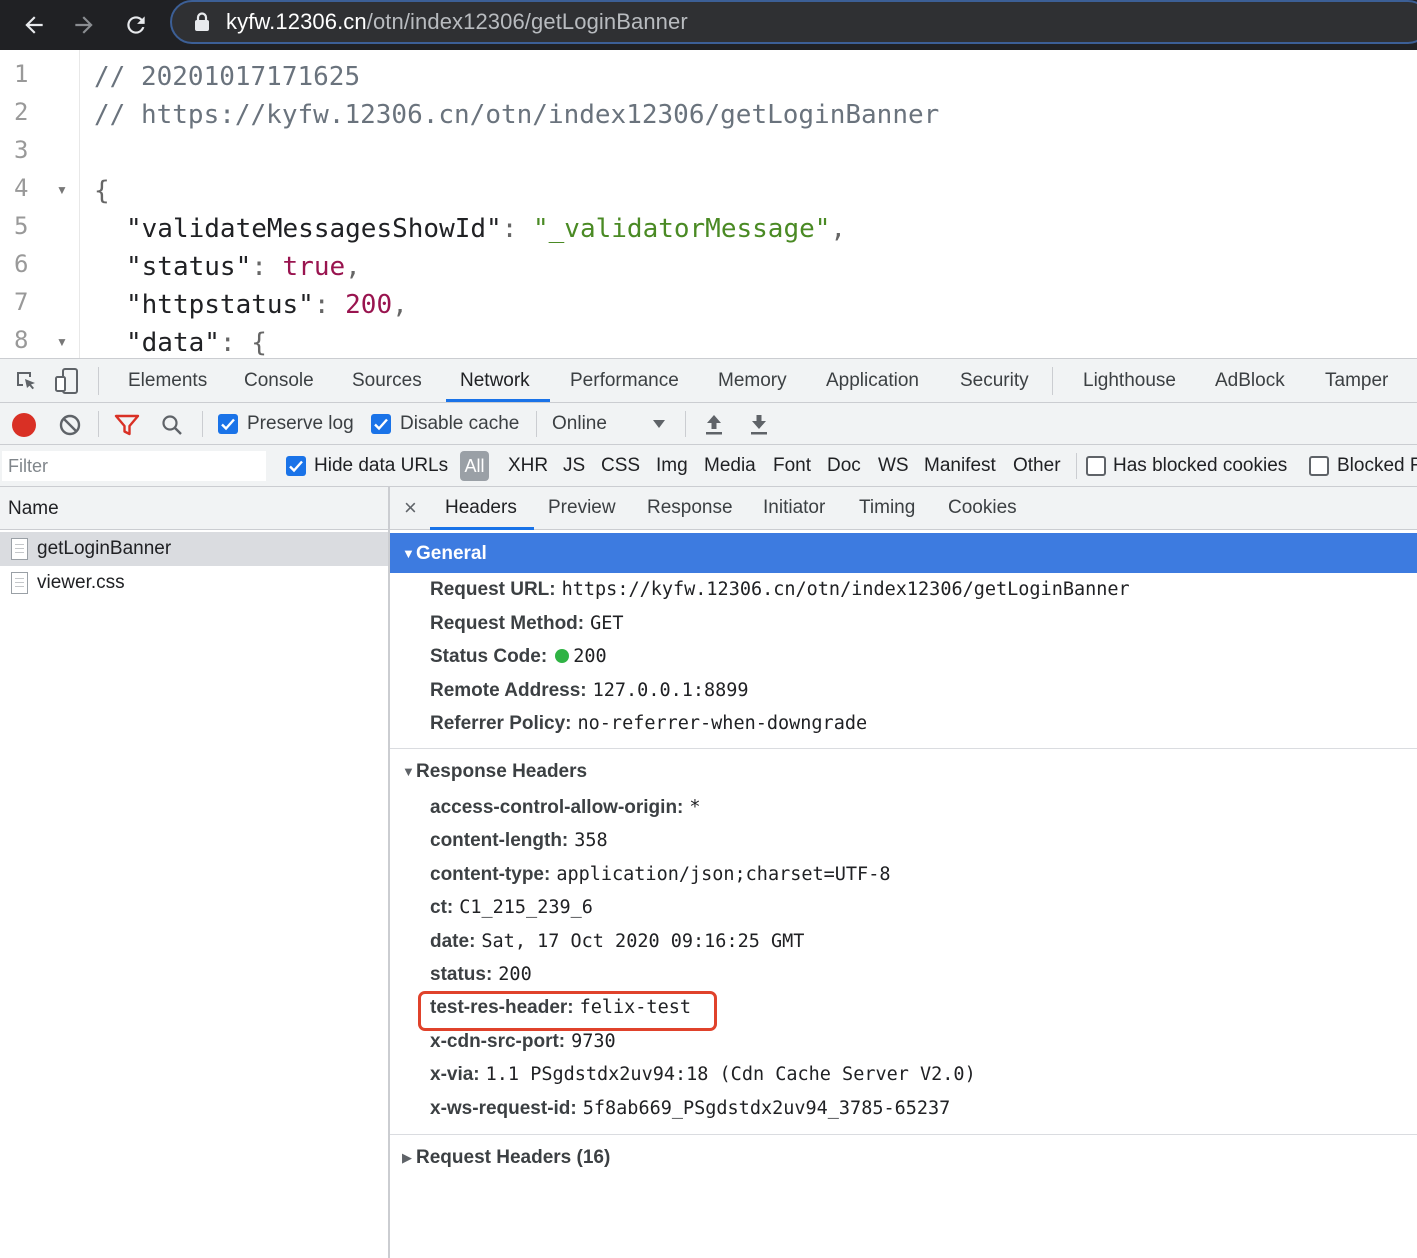 Image resolution: width=1417 pixels, height=1258 pixels. What do you see at coordinates (81, 582) in the screenshot?
I see `request-name: viewer.css` at bounding box center [81, 582].